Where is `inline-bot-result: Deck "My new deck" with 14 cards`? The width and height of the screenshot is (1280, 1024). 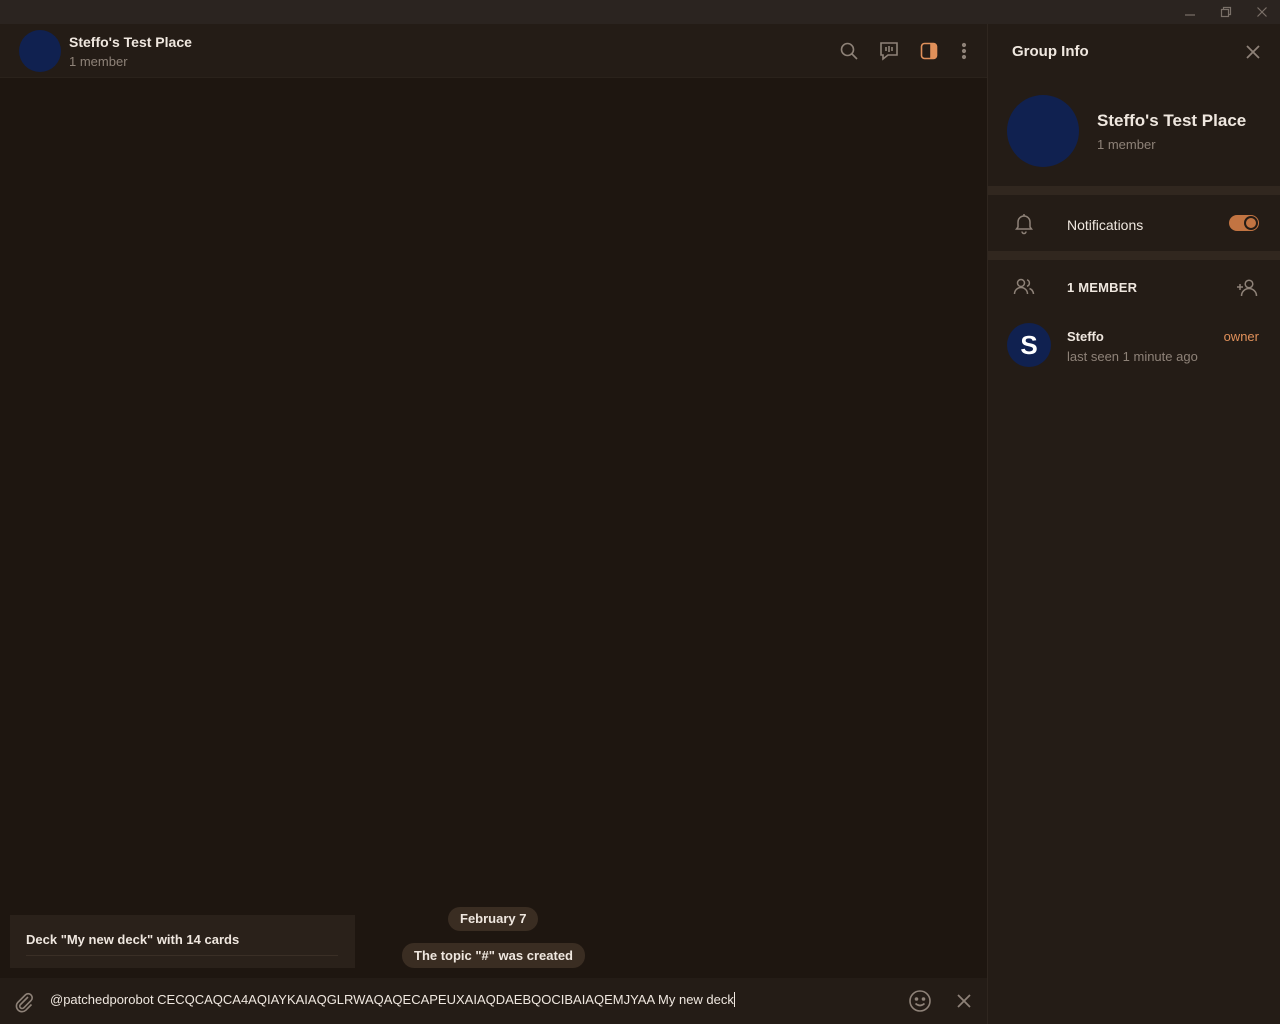 inline-bot-result: Deck "My new deck" with 14 cards is located at coordinates (182, 941).